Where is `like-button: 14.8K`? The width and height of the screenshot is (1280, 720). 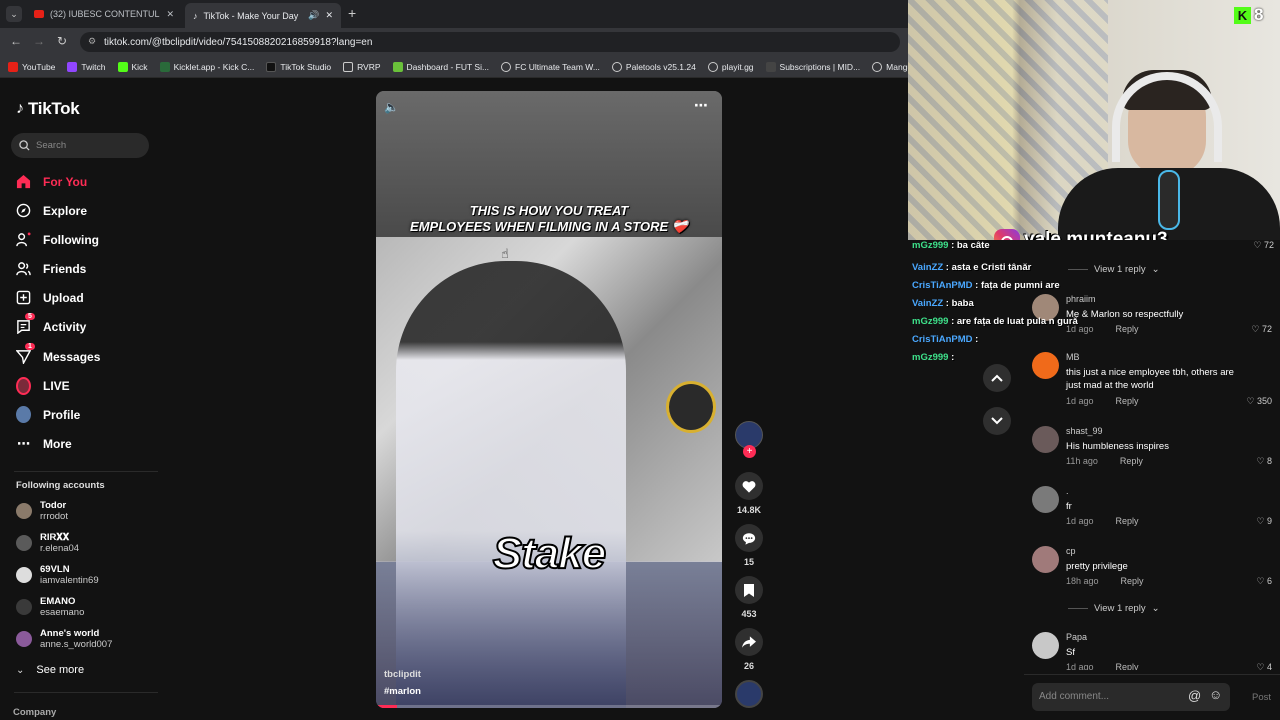
like-button: 14.8K is located at coordinates (749, 493).